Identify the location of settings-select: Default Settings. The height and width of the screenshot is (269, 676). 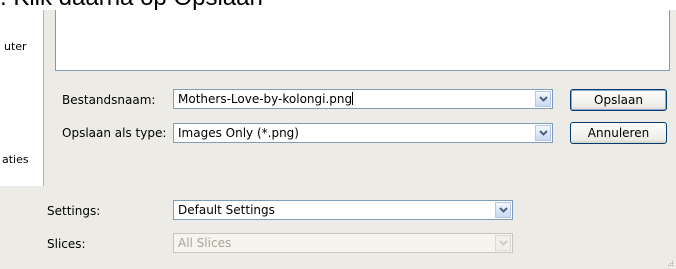
(343, 210).